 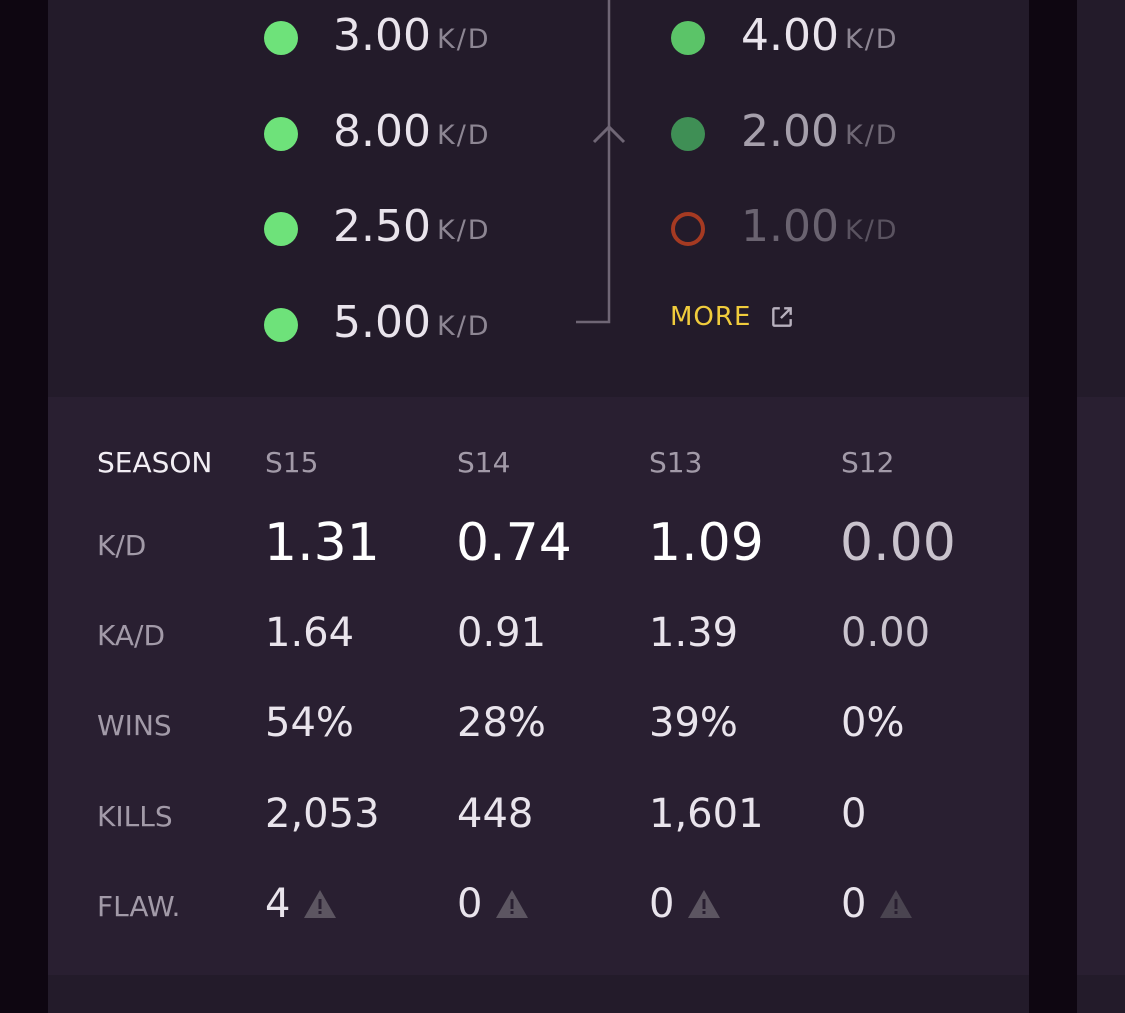 I want to click on kills-value: 1,601, so click(x=706, y=814).